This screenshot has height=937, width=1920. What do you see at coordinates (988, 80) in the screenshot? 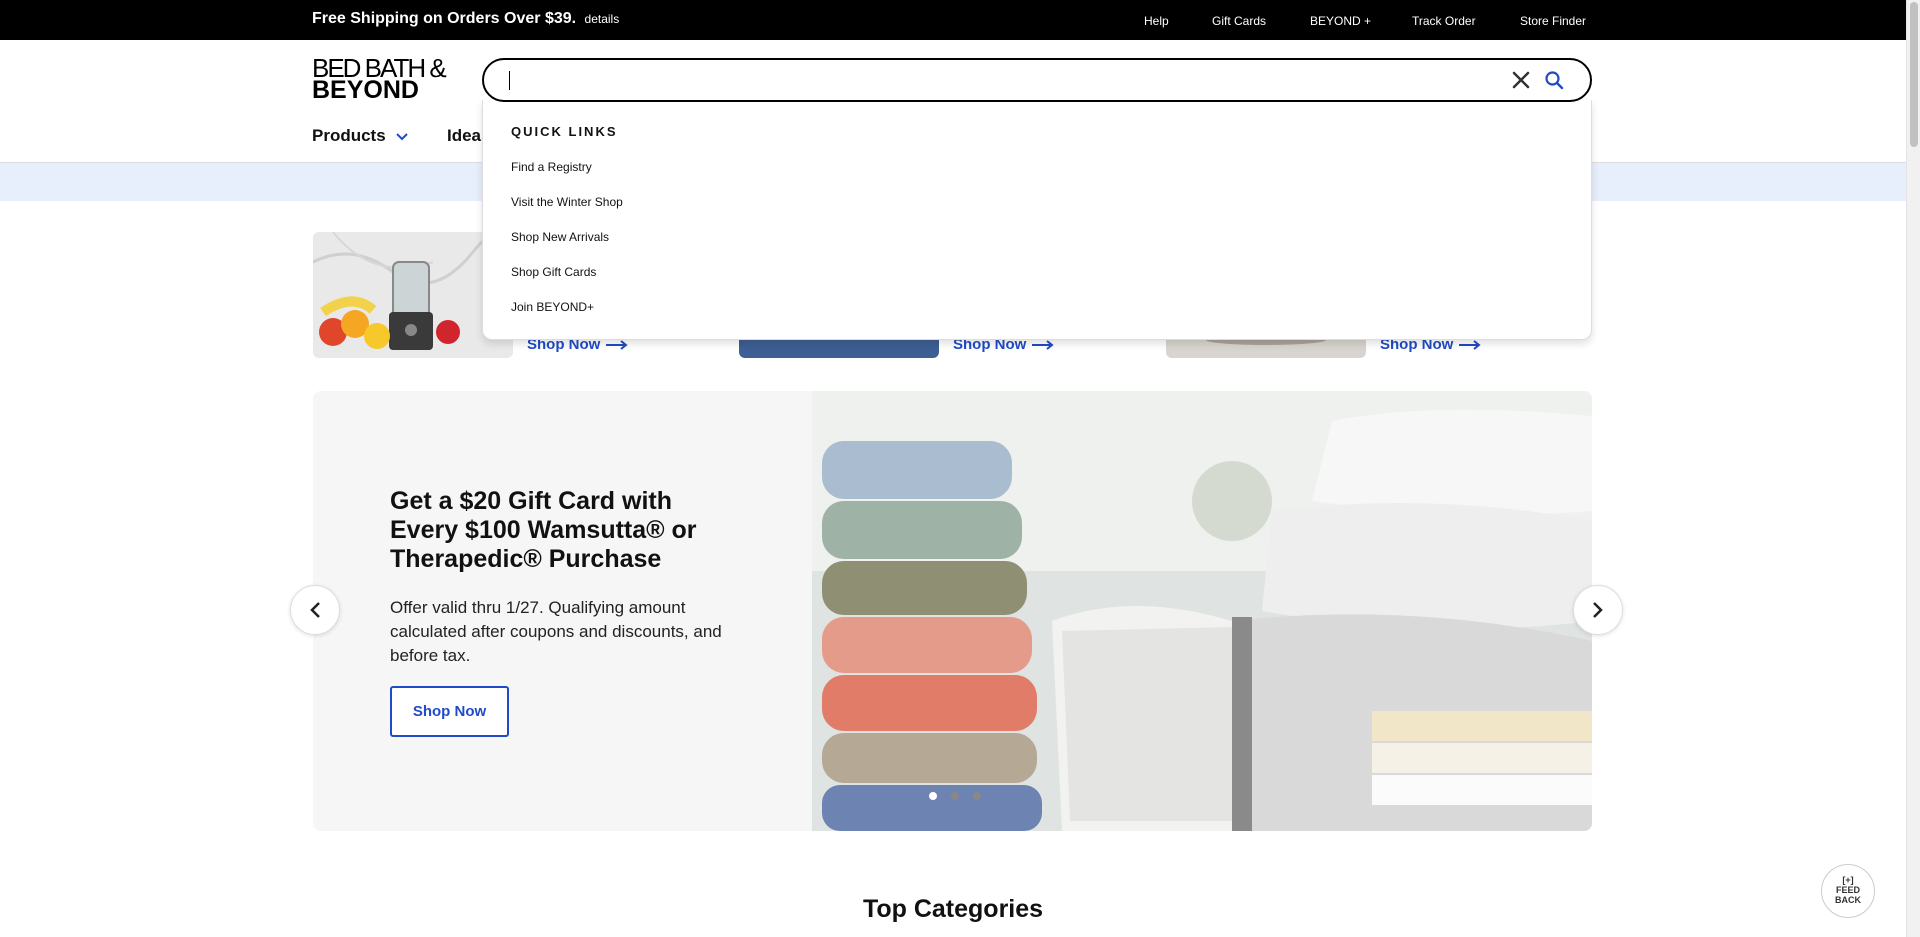
I see `search-input` at bounding box center [988, 80].